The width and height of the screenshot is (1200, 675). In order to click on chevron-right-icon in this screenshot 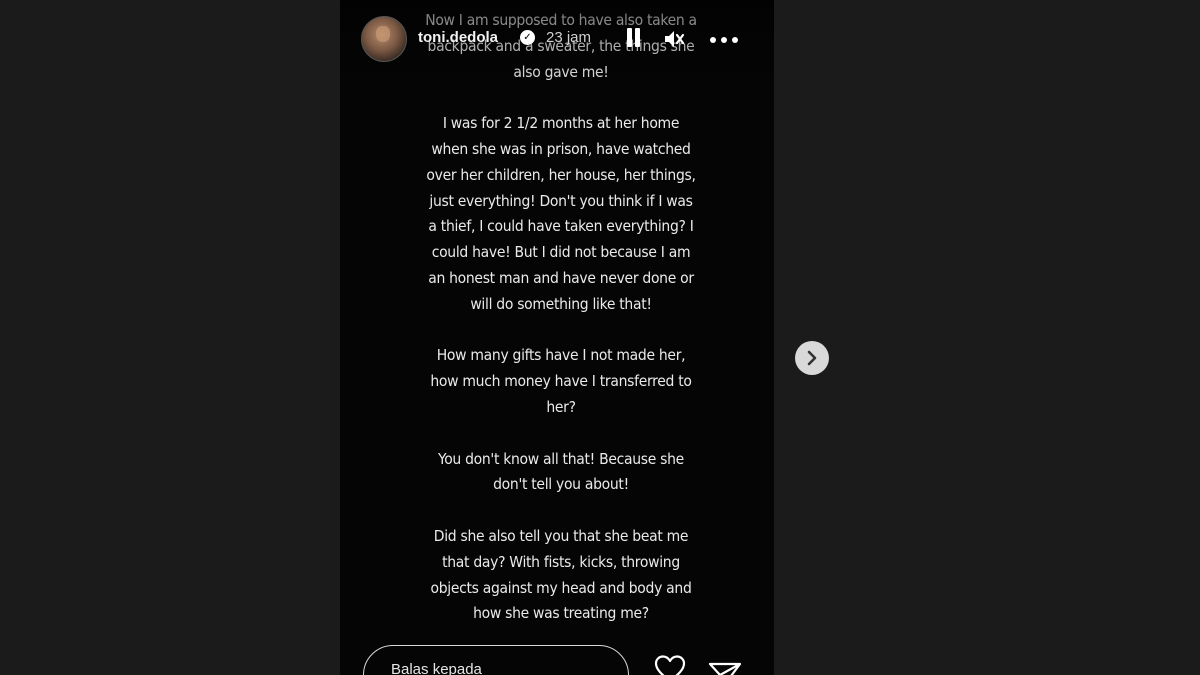, I will do `click(812, 358)`.